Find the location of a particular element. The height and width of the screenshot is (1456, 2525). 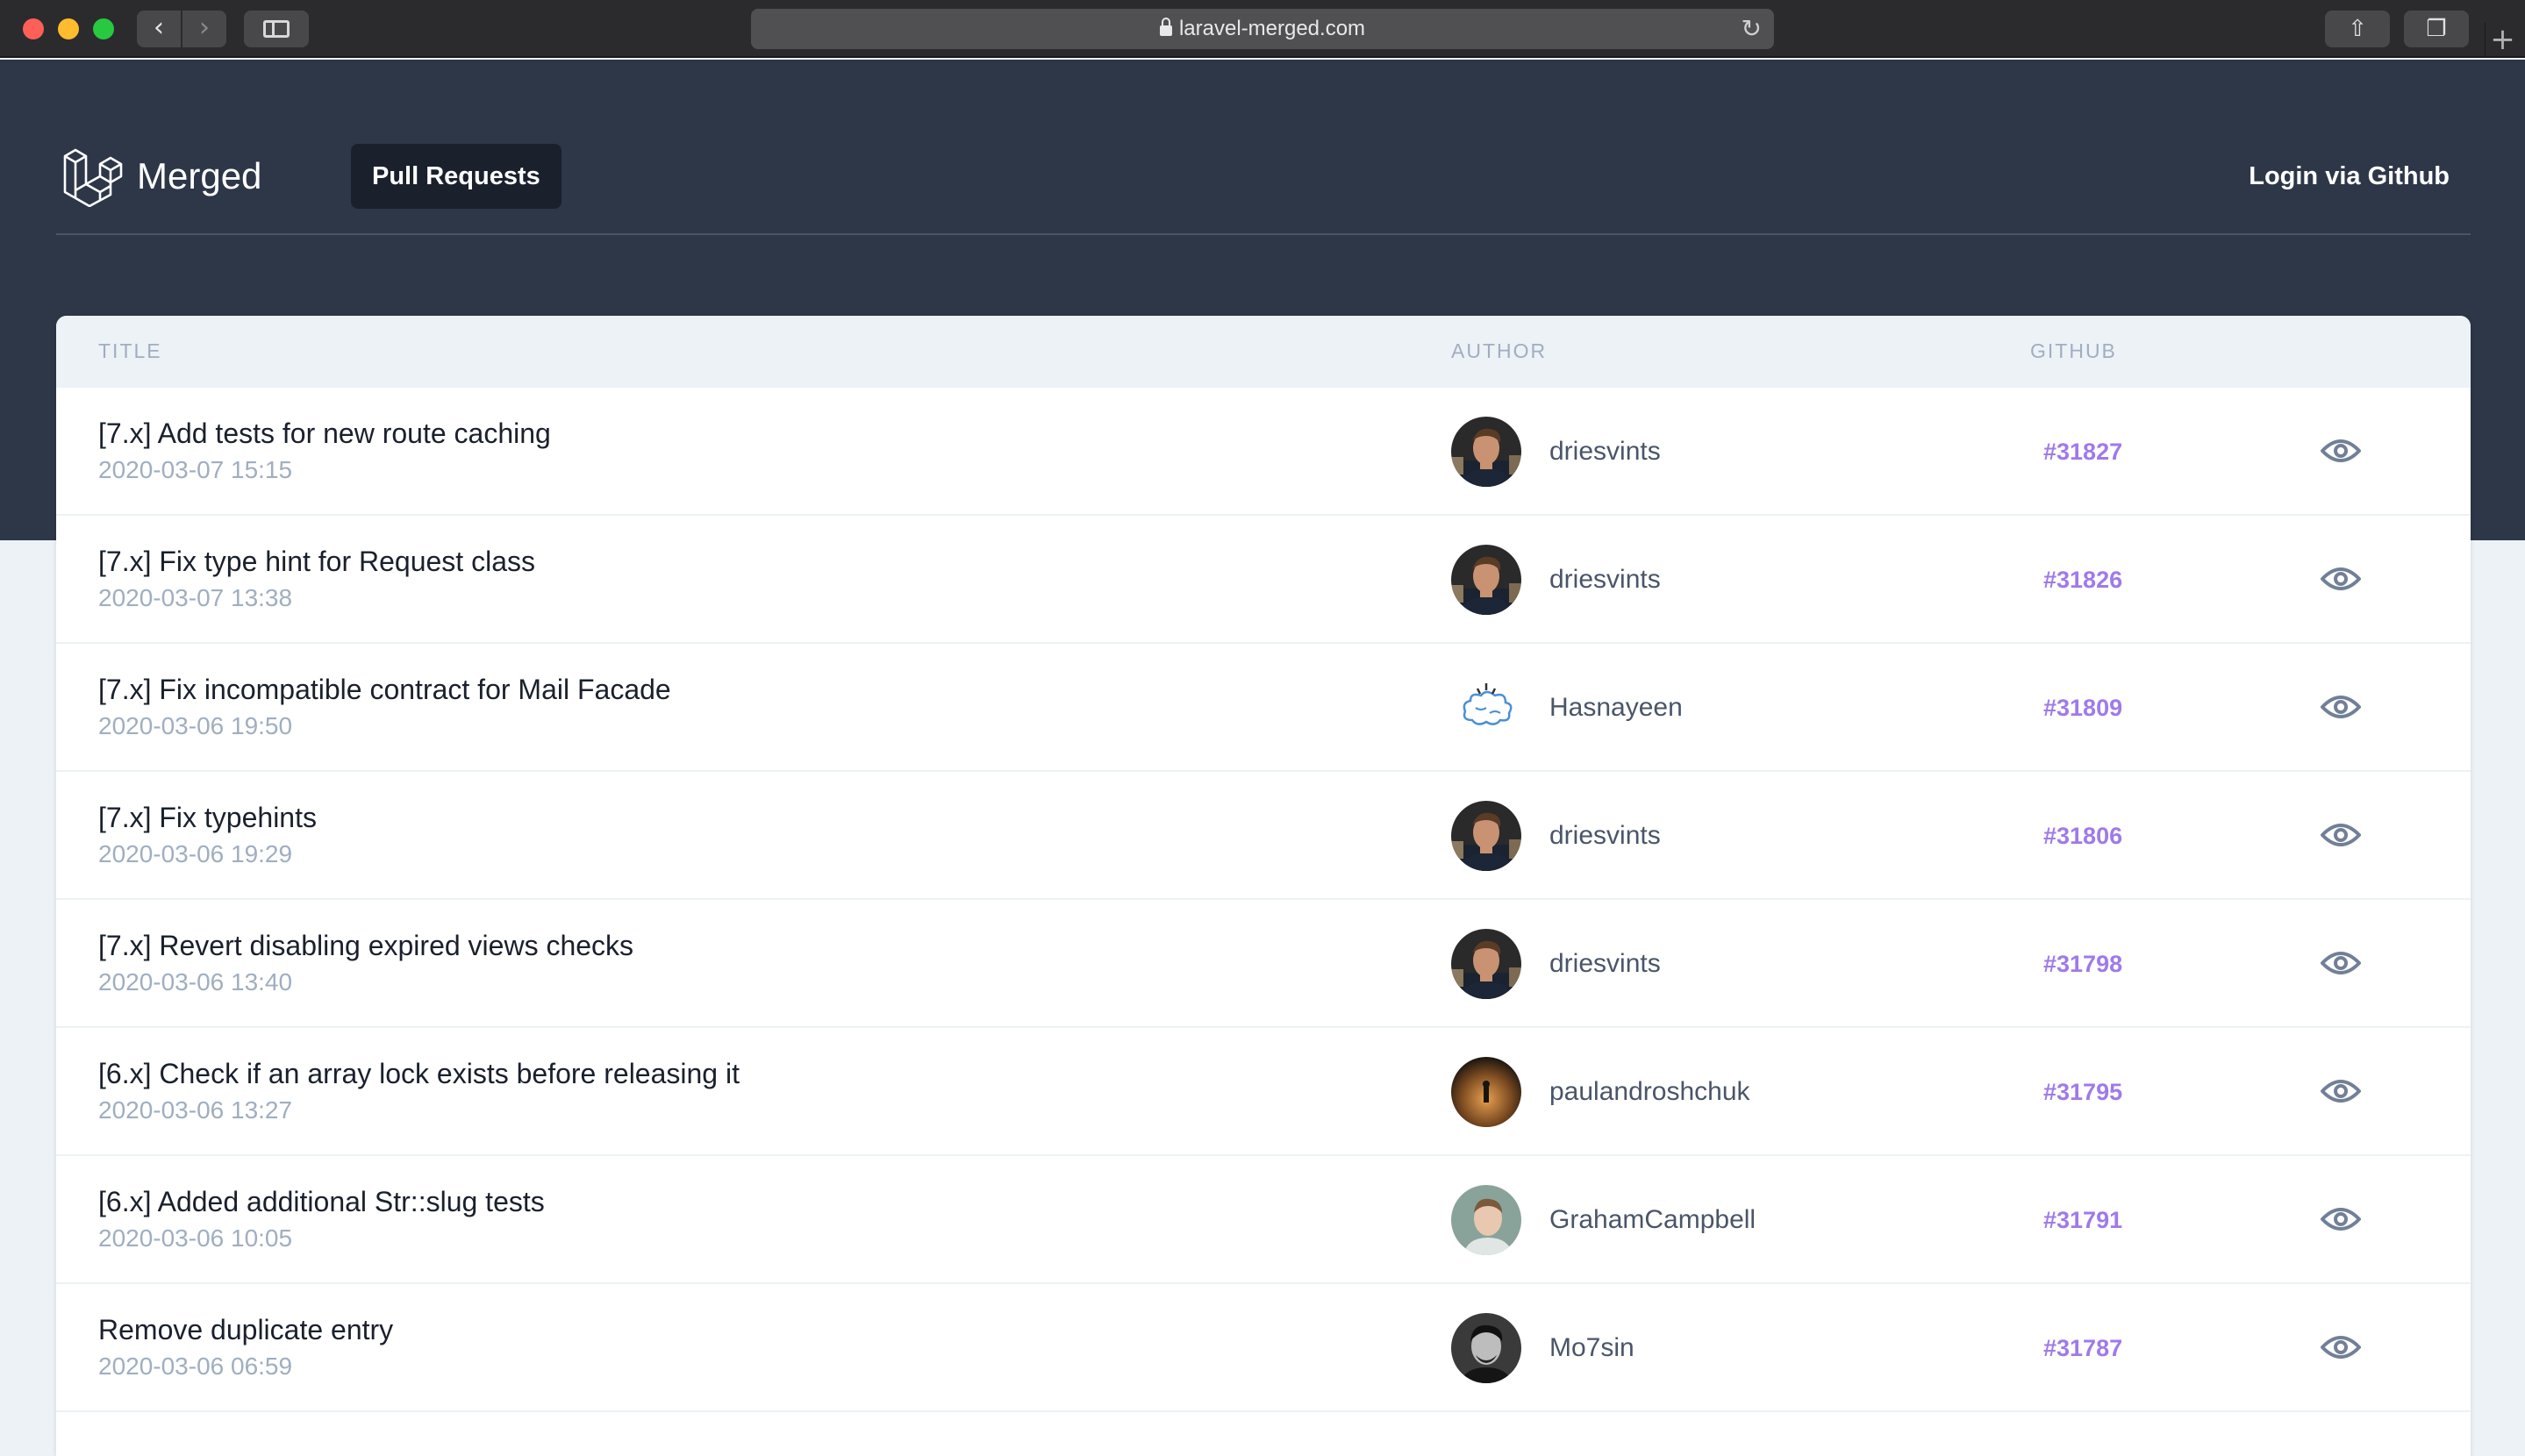

pr-title: [7.x] Fix type hint for Request class is located at coordinates (316, 562).